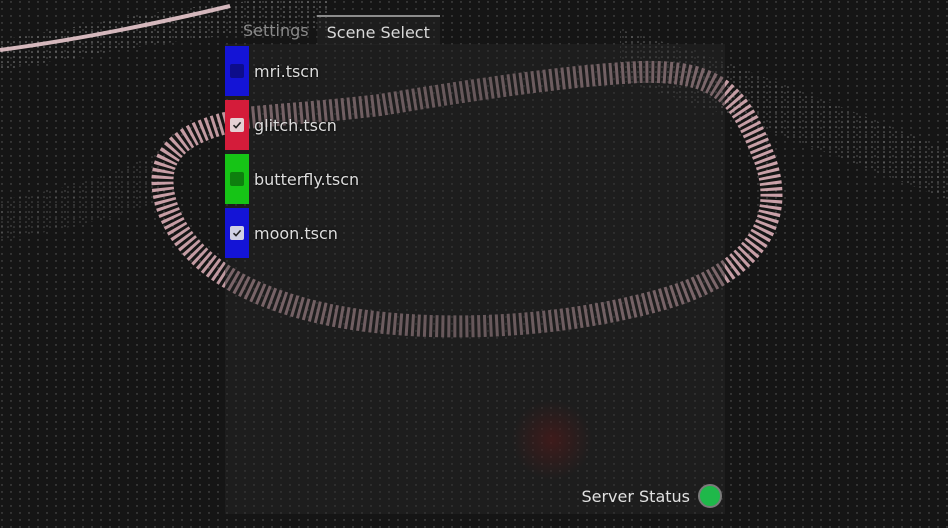 This screenshot has height=528, width=948. Describe the element at coordinates (475, 125) in the screenshot. I see `scene-item-glitch: glitch.tscn` at that location.